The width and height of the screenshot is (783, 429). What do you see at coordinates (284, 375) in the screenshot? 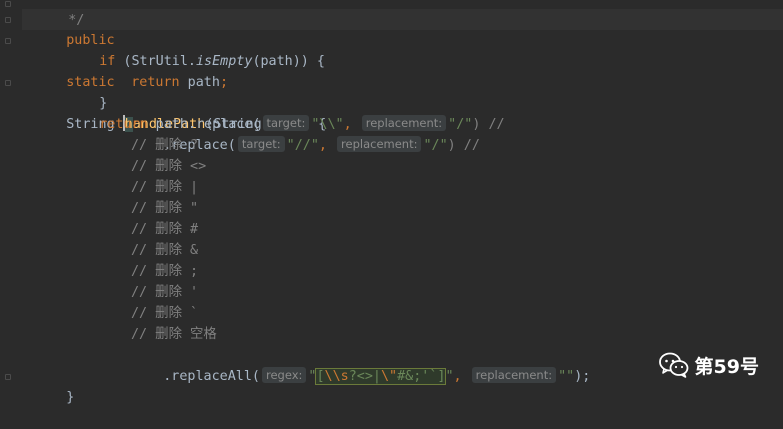
I see `param-hint-regex: regex:` at bounding box center [284, 375].